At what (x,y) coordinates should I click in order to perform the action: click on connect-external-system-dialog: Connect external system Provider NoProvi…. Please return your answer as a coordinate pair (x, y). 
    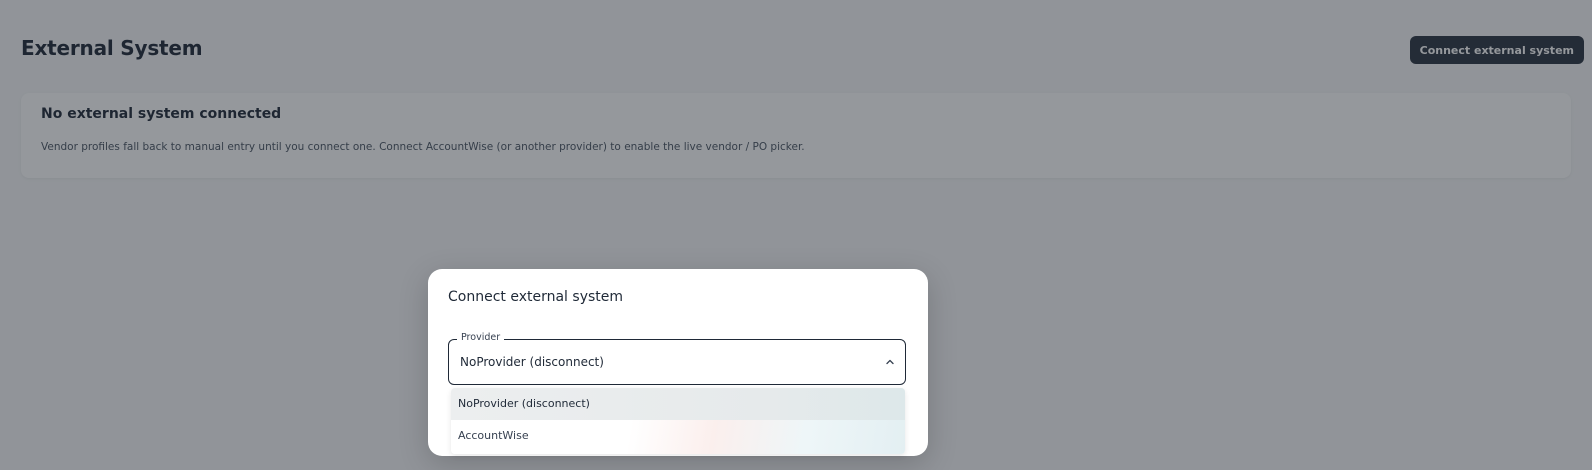
    Looking at the image, I should click on (678, 362).